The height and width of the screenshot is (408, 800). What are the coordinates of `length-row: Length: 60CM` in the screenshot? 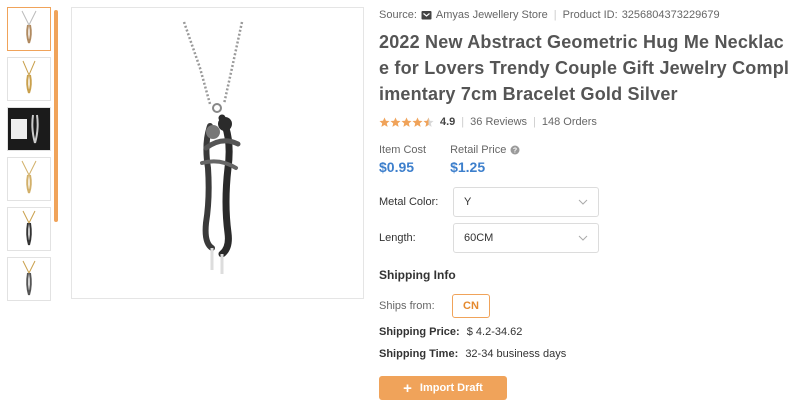 It's located at (489, 238).